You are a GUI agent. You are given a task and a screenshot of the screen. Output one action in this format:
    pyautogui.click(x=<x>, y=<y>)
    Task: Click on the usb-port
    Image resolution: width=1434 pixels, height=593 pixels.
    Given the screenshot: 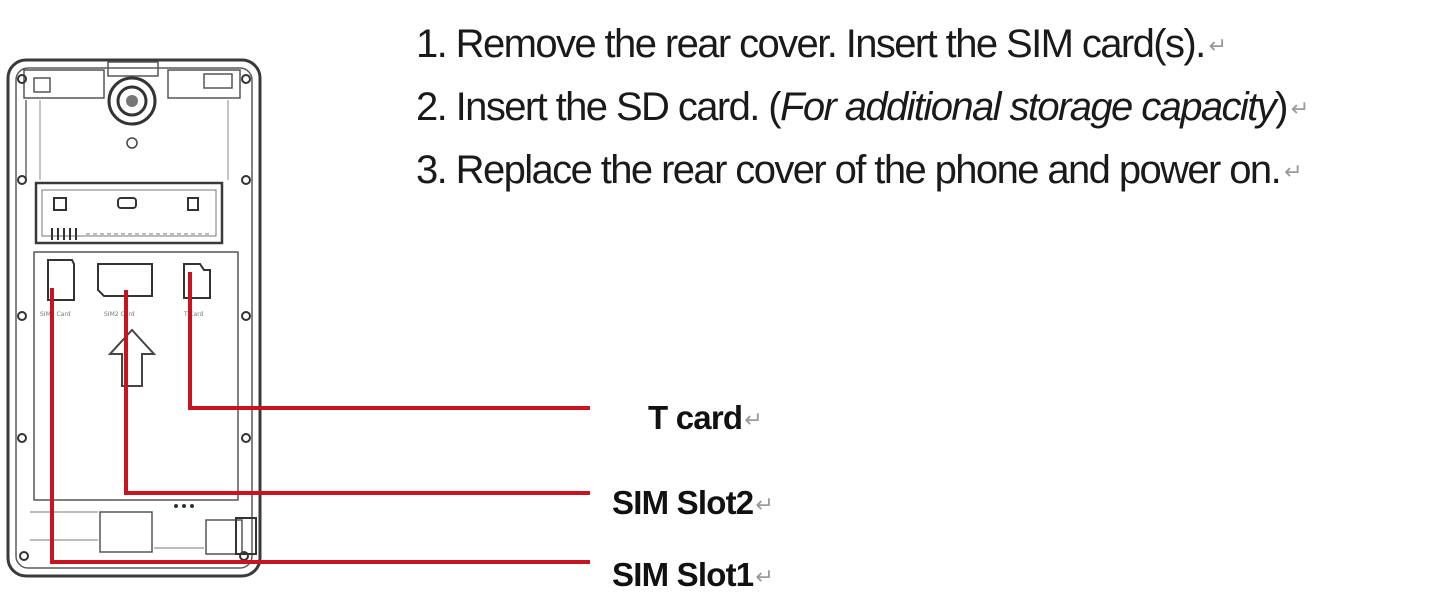 What is the action you would take?
    pyautogui.click(x=246, y=536)
    